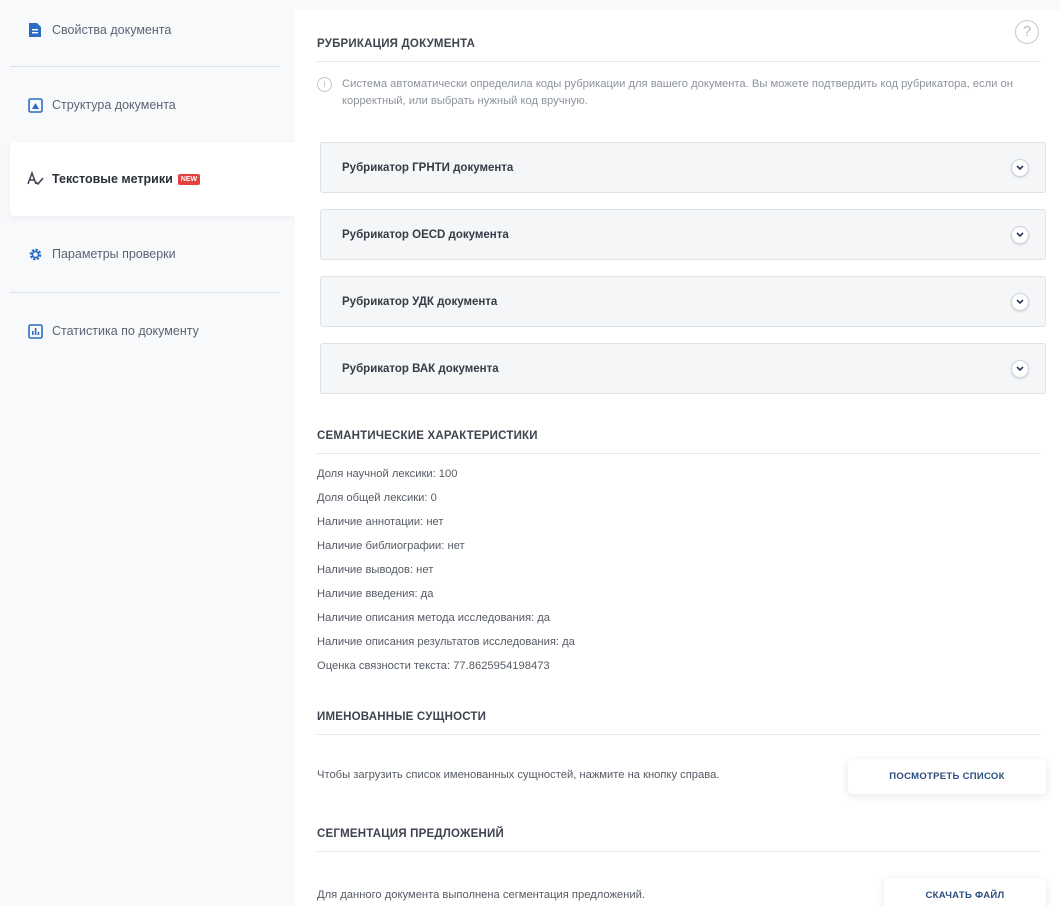  I want to click on accordion-label: Рубрикатор OECD документа, so click(425, 234).